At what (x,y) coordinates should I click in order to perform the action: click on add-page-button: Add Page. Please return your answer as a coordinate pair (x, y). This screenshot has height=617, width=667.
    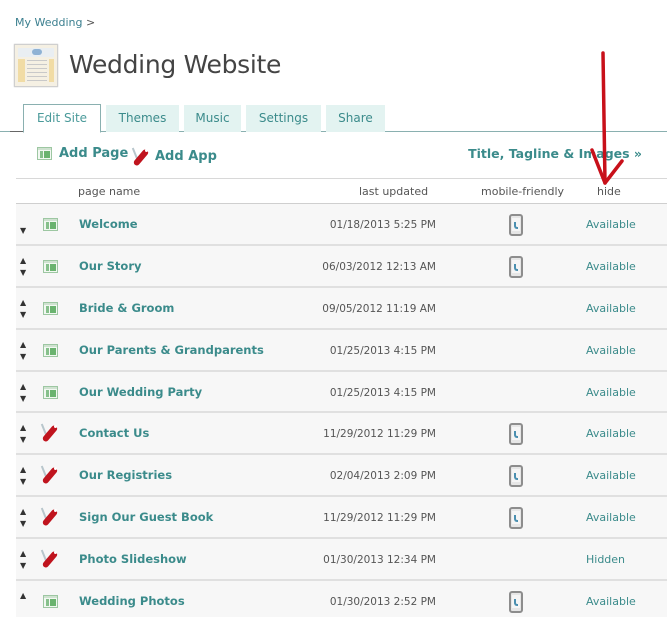
    Looking at the image, I should click on (82, 153).